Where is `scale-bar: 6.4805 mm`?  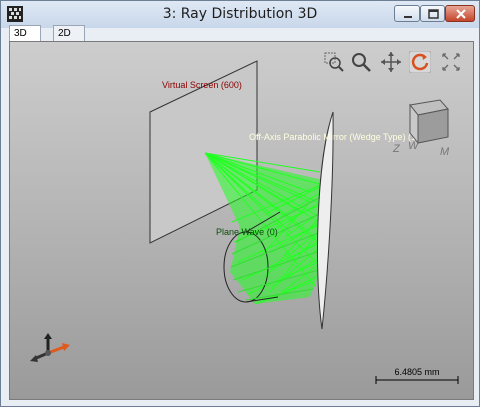 scale-bar: 6.4805 mm is located at coordinates (417, 376).